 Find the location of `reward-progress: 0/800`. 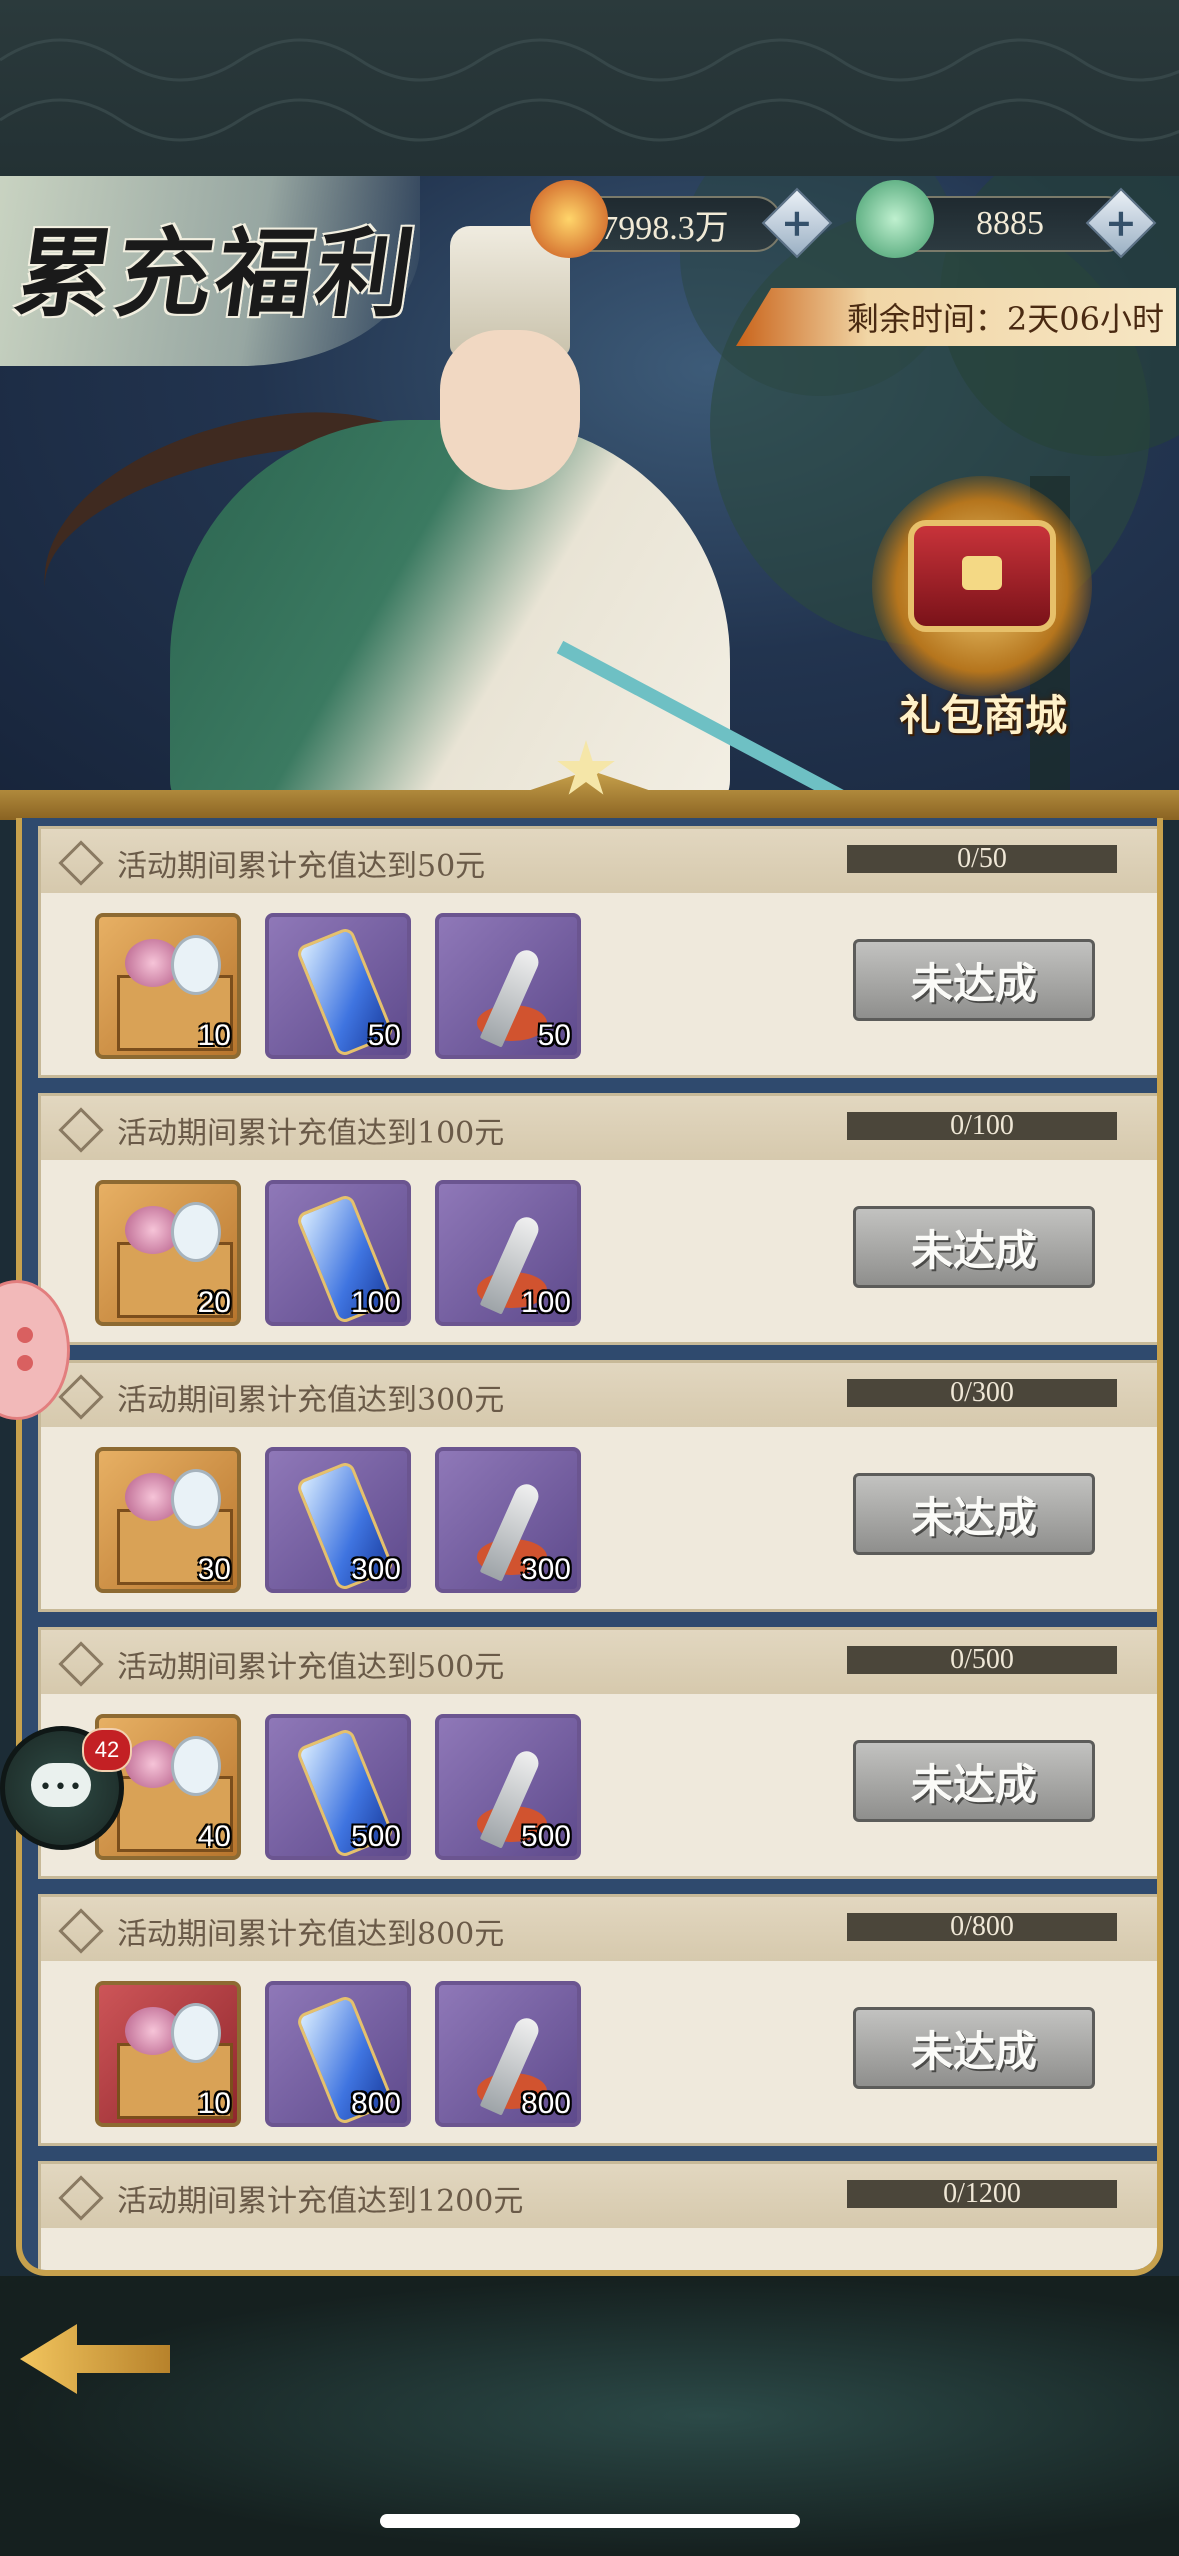

reward-progress: 0/800 is located at coordinates (982, 1926).